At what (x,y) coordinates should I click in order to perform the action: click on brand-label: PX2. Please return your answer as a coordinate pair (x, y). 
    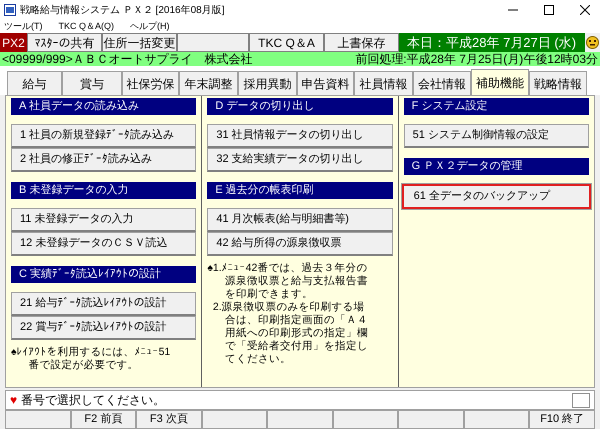
    Looking at the image, I should click on (13, 42).